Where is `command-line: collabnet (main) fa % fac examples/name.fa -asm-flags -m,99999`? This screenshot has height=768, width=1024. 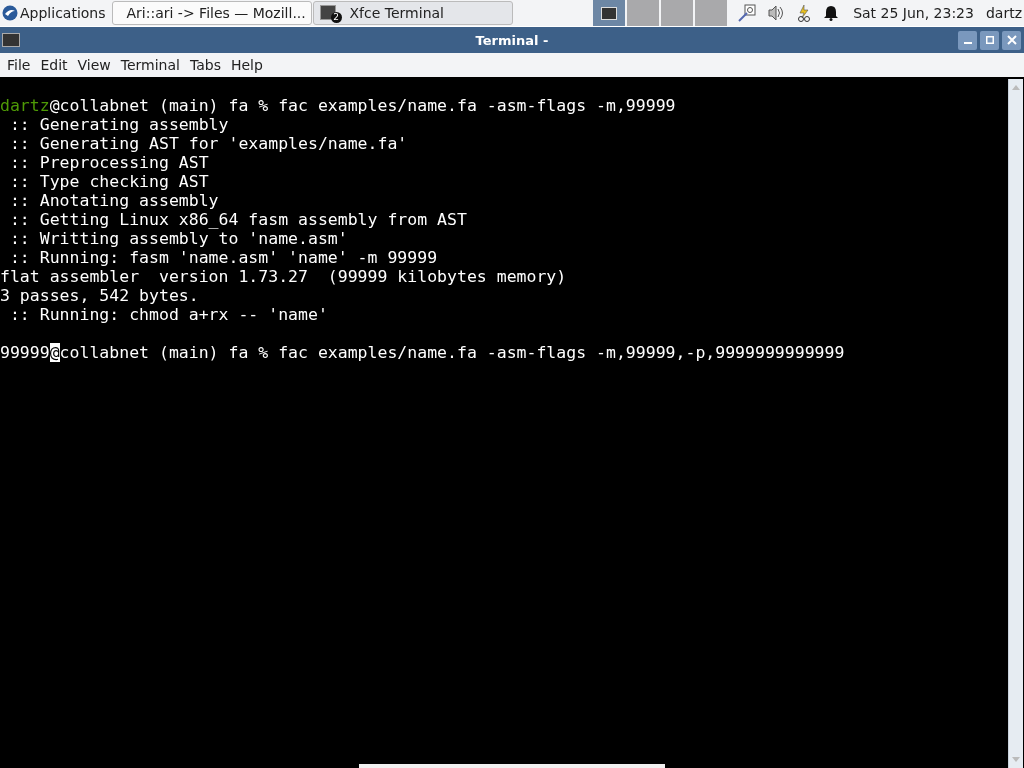
command-line: collabnet (main) fa % fac examples/name.fa -asm-flags -m,99999 is located at coordinates (367, 105).